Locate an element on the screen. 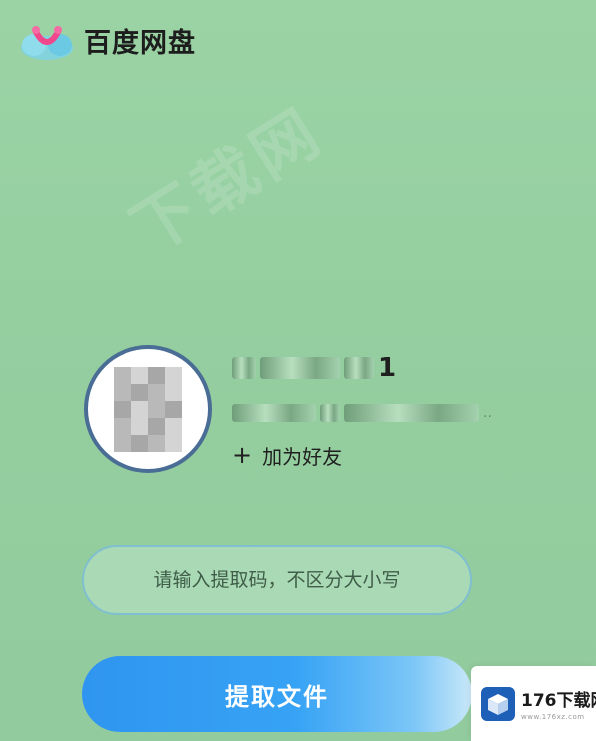 The image size is (596, 741). avatar-image is located at coordinates (148, 409).